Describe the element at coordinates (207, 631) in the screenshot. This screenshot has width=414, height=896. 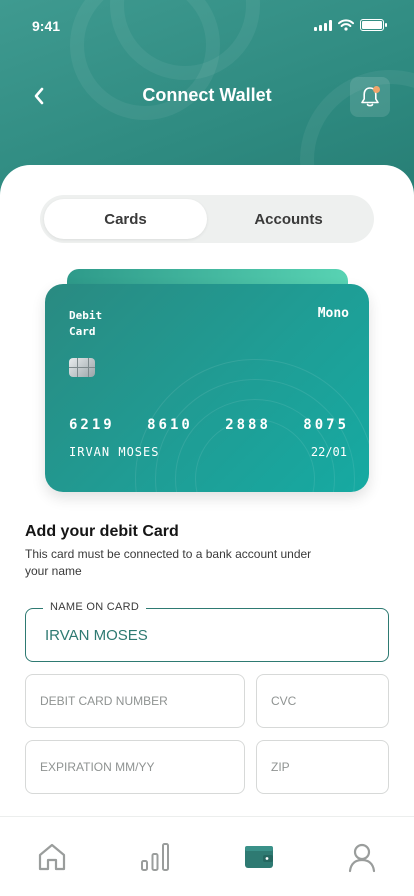
I see `name-on-card-field: NAME ON CARD IRVAN MOSES` at that location.